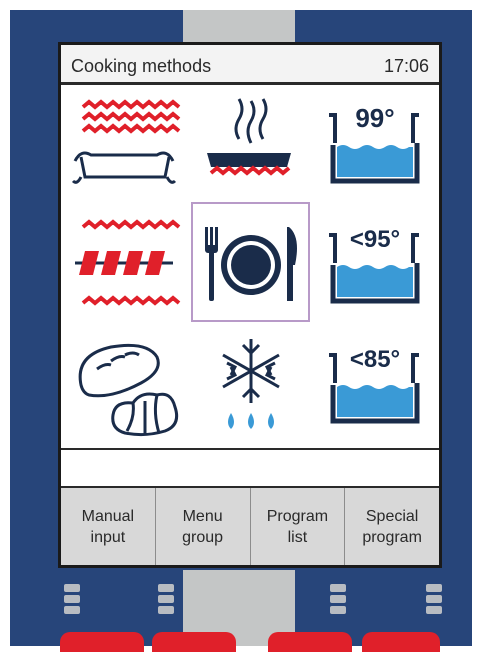  I want to click on boil-temp: 99°, so click(374, 118).